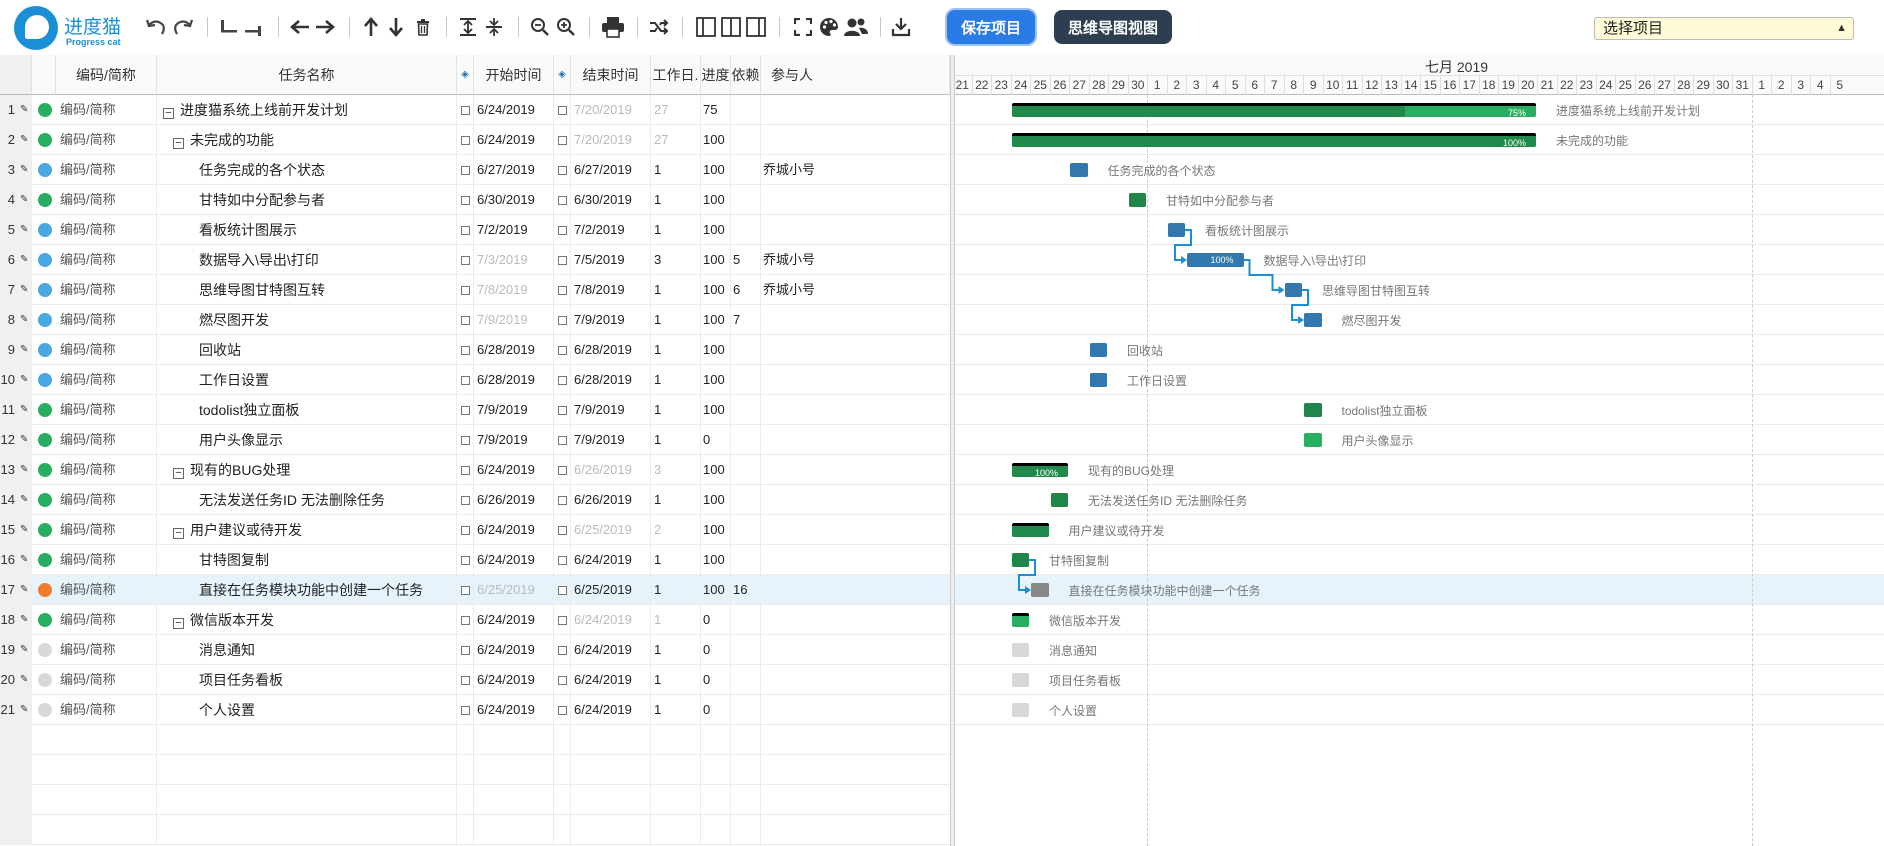 This screenshot has height=846, width=1884. What do you see at coordinates (514, 440) in the screenshot?
I see `task-start: 7/9/2019` at bounding box center [514, 440].